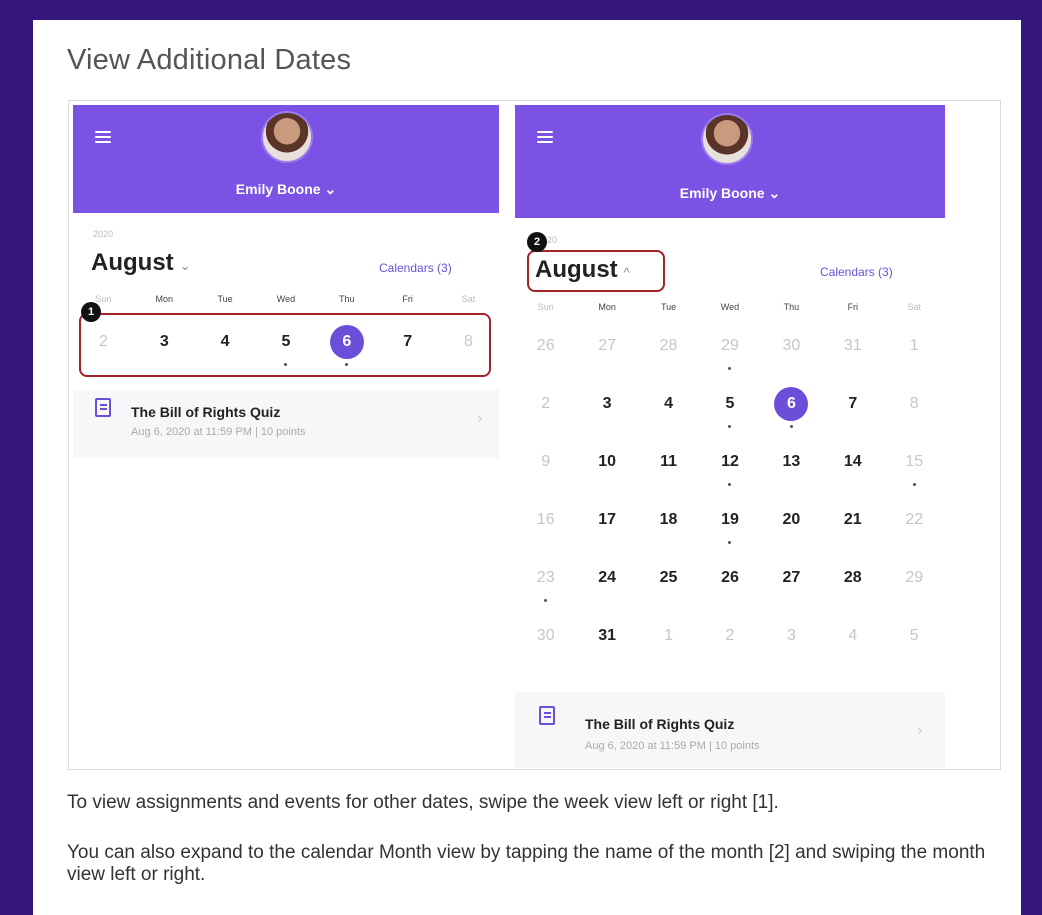 This screenshot has height=915, width=1042. I want to click on weekday-label: Wed, so click(286, 299).